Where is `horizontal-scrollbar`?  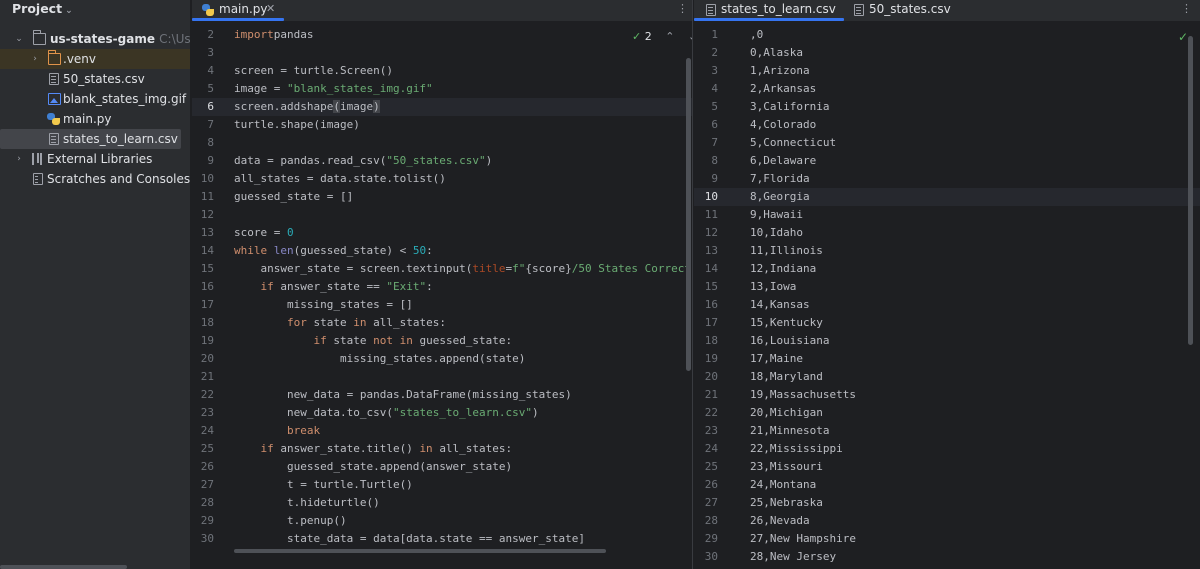
horizontal-scrollbar is located at coordinates (420, 551).